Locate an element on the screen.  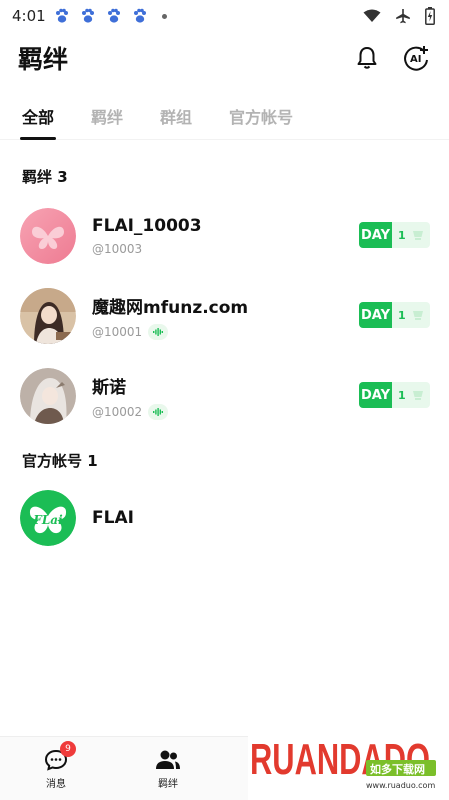
users-icon is located at coordinates (168, 759).